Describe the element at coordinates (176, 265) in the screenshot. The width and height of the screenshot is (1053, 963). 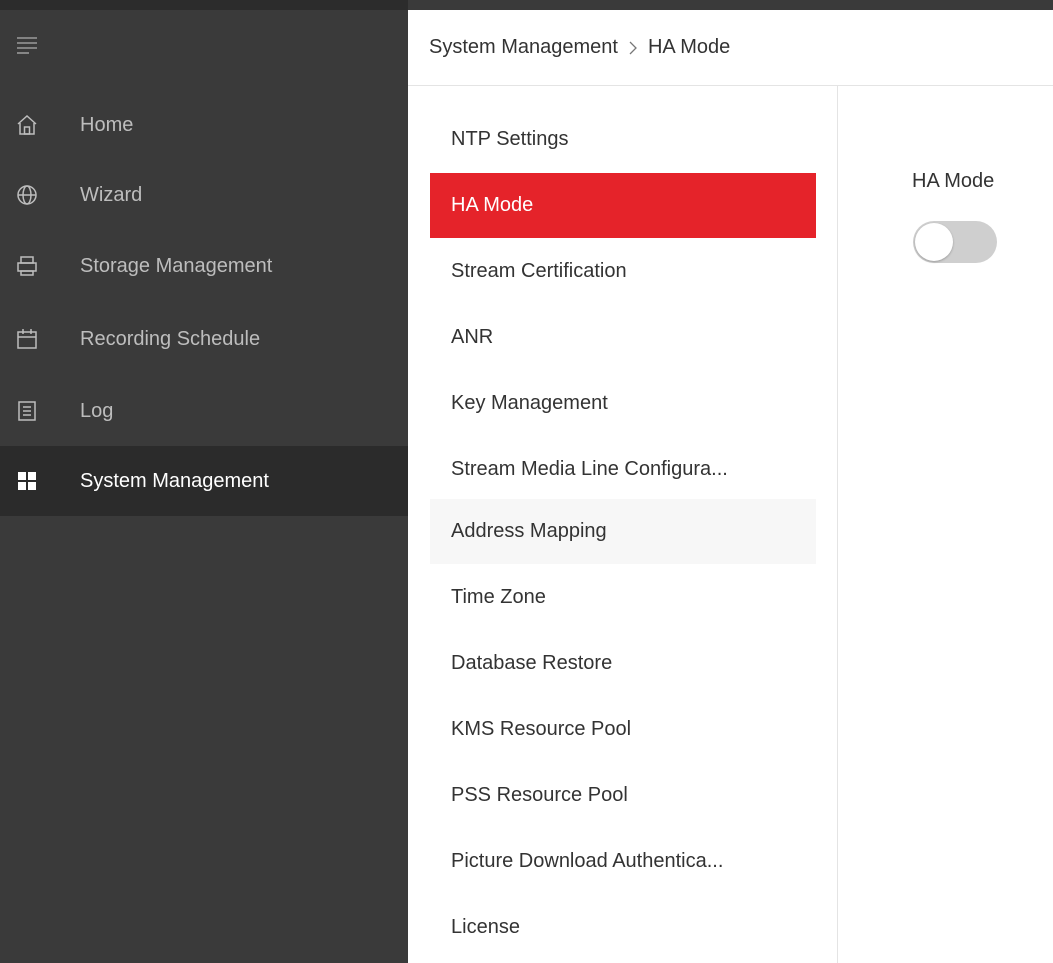
I see `sidebar-item-label: Storage Management` at that location.